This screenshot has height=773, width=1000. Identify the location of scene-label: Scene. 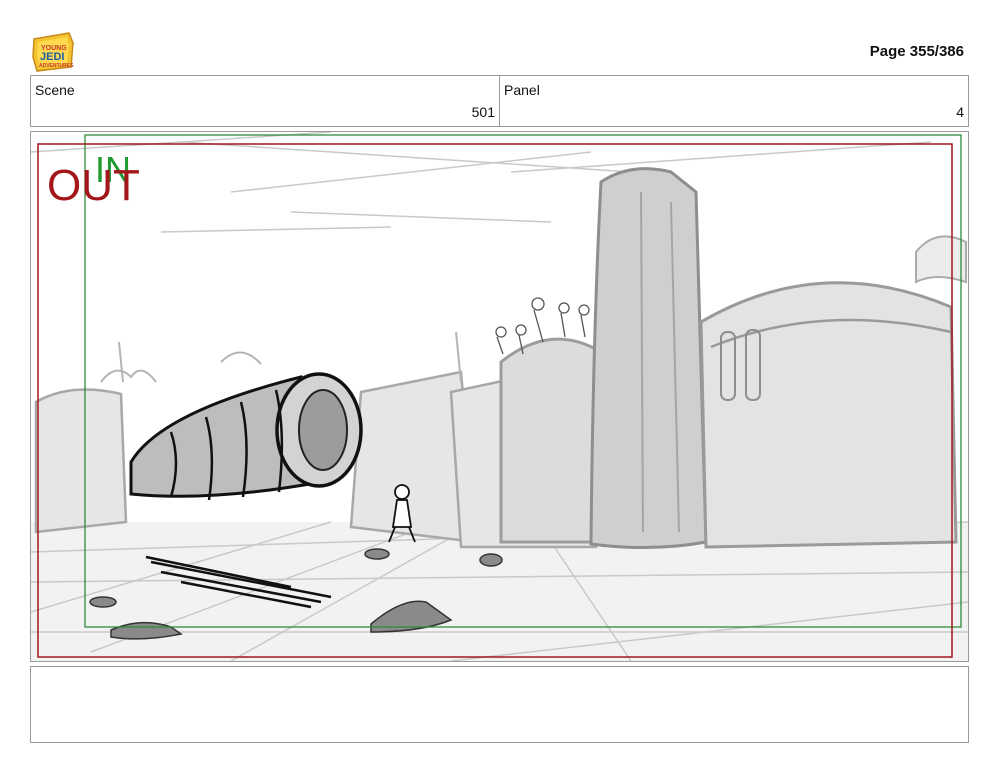
(55, 90).